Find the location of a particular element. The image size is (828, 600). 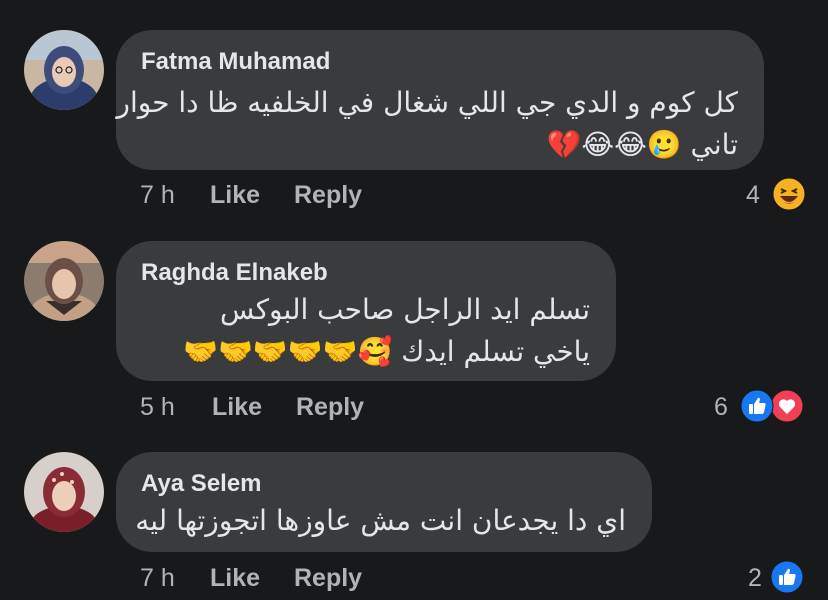

reaction-count: 4 is located at coordinates (753, 195).